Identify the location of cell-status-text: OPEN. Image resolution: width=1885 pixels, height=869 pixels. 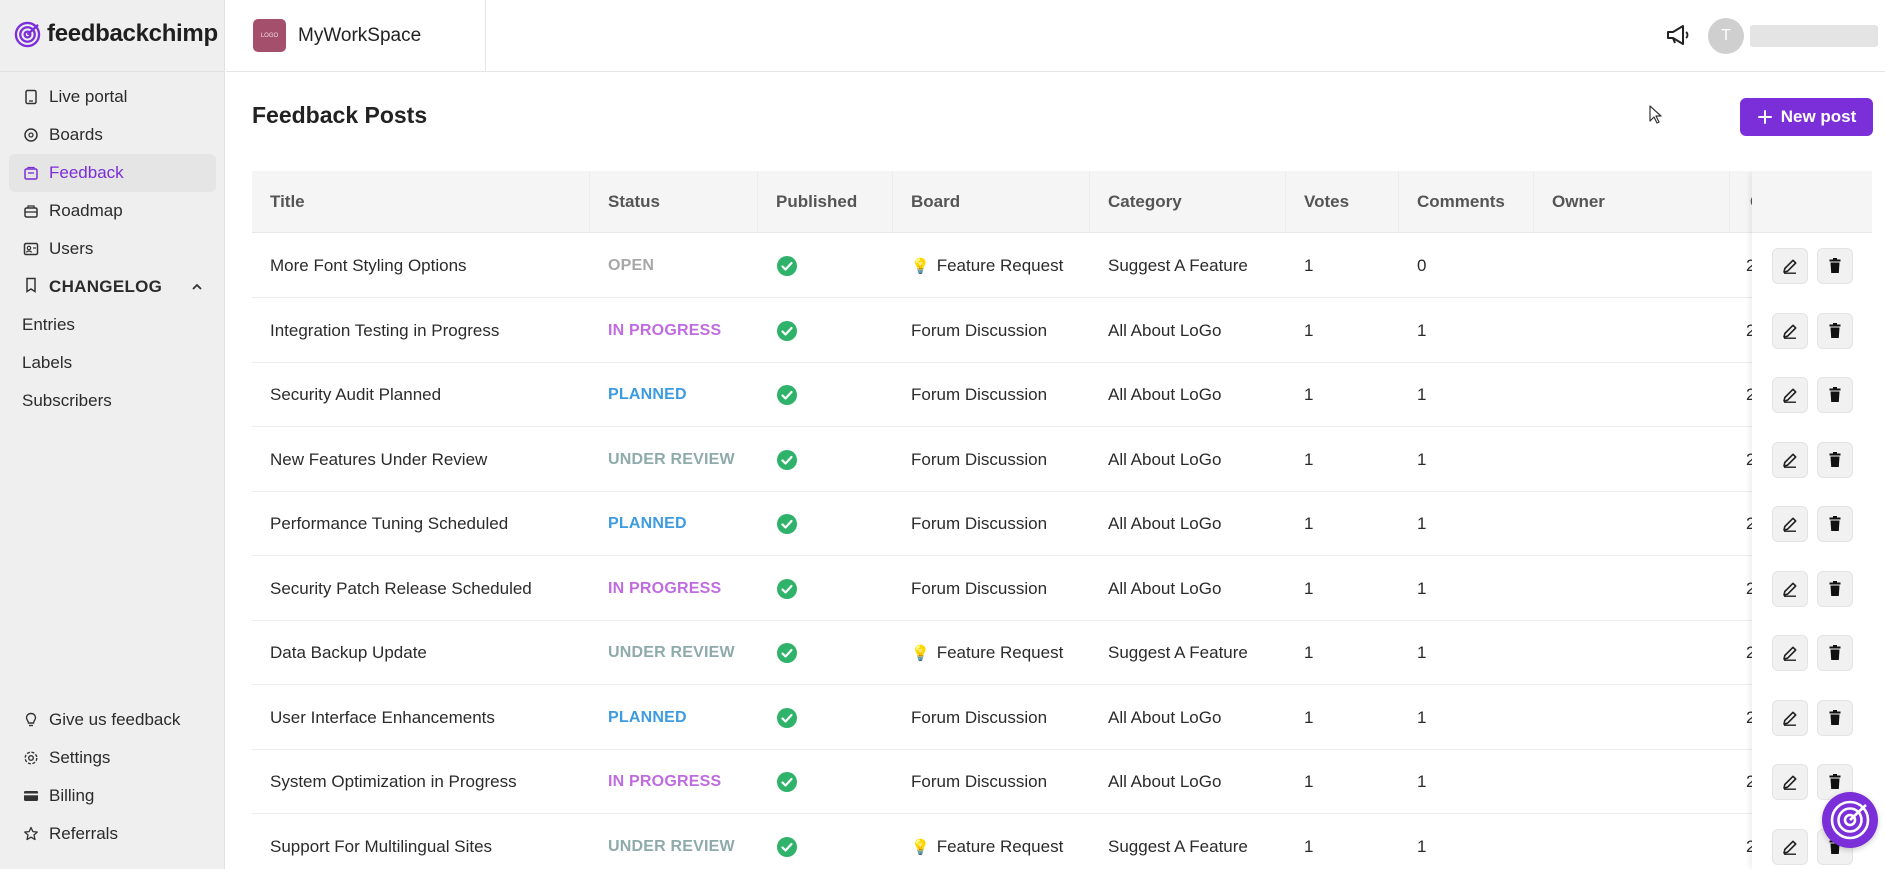
(631, 265).